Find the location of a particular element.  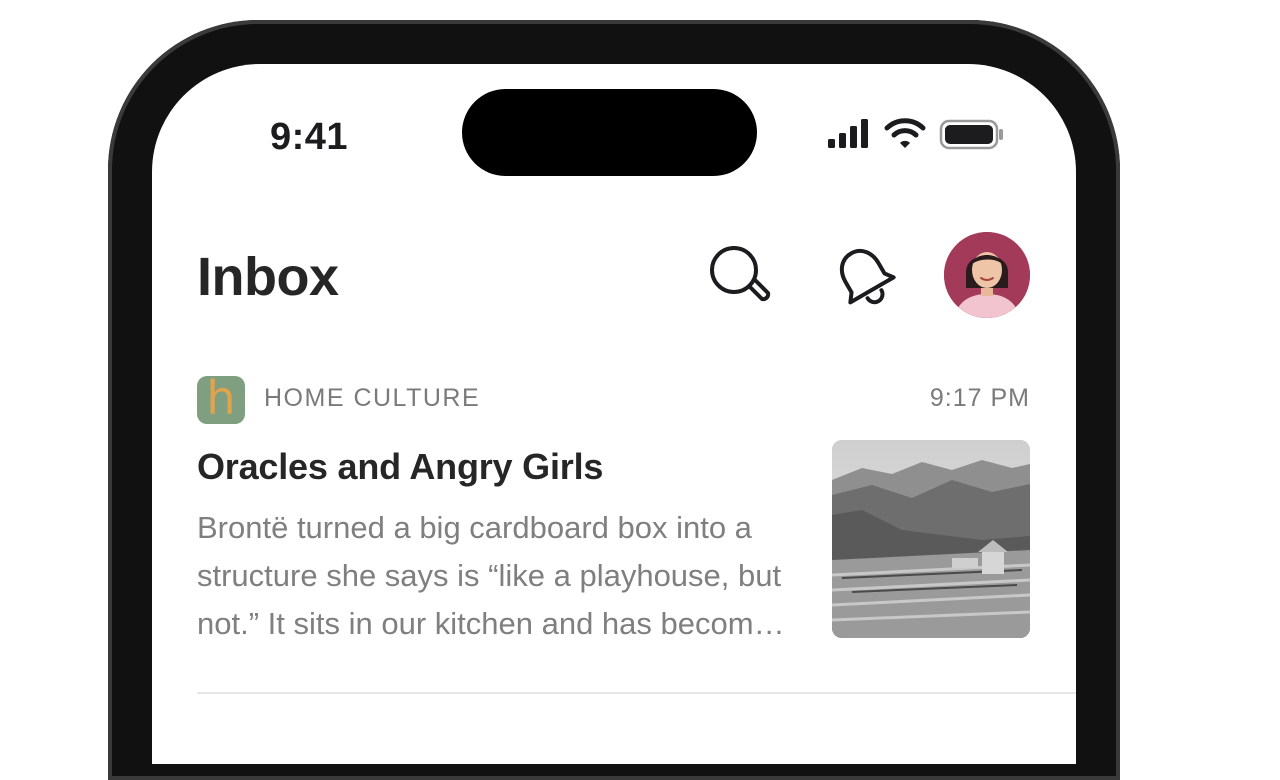

thumbnail-image is located at coordinates (931, 539).